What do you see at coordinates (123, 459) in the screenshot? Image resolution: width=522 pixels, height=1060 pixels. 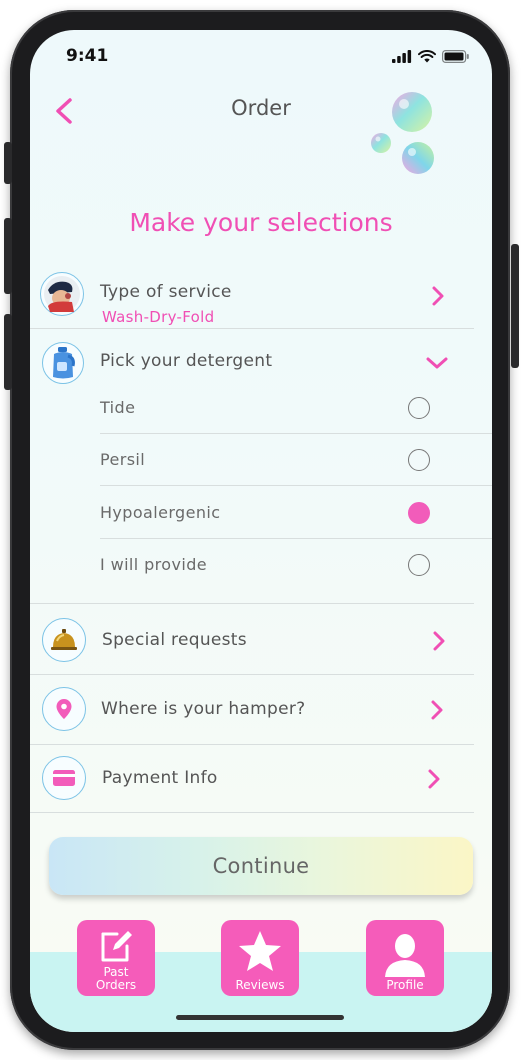 I see `option-label: Persil` at bounding box center [123, 459].